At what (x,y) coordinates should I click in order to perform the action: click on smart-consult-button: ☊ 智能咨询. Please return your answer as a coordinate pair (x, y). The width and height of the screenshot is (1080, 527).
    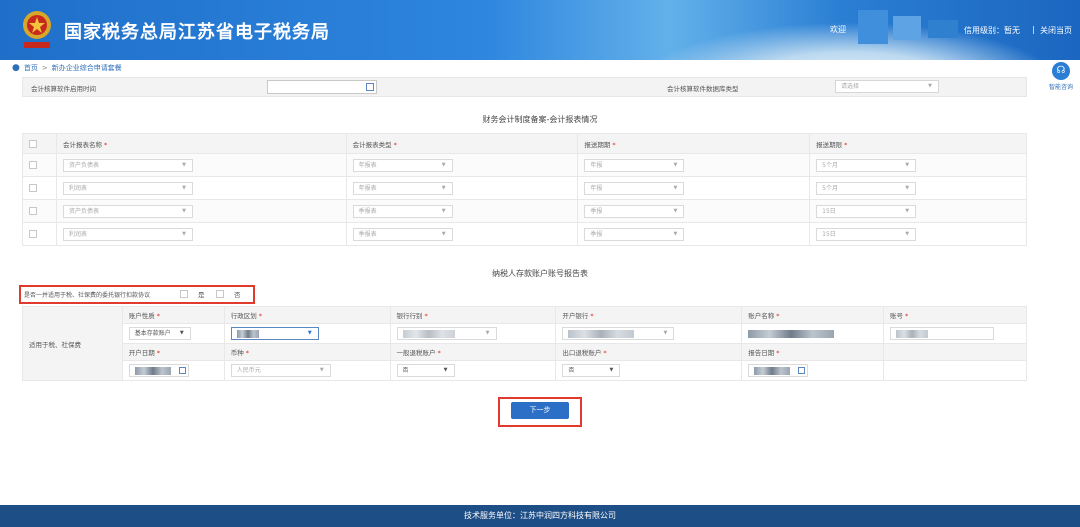
    Looking at the image, I should click on (1061, 76).